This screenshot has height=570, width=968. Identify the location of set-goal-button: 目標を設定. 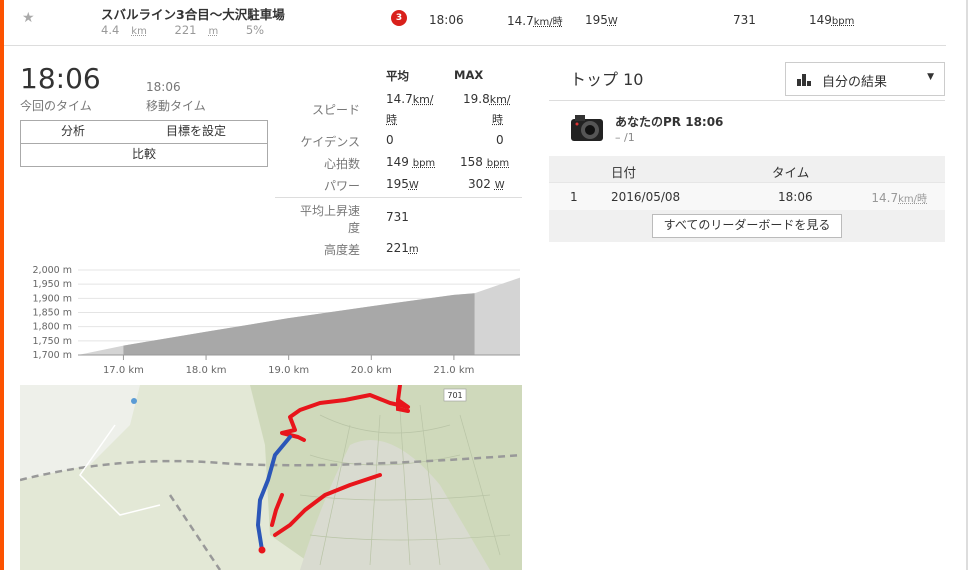
(196, 132).